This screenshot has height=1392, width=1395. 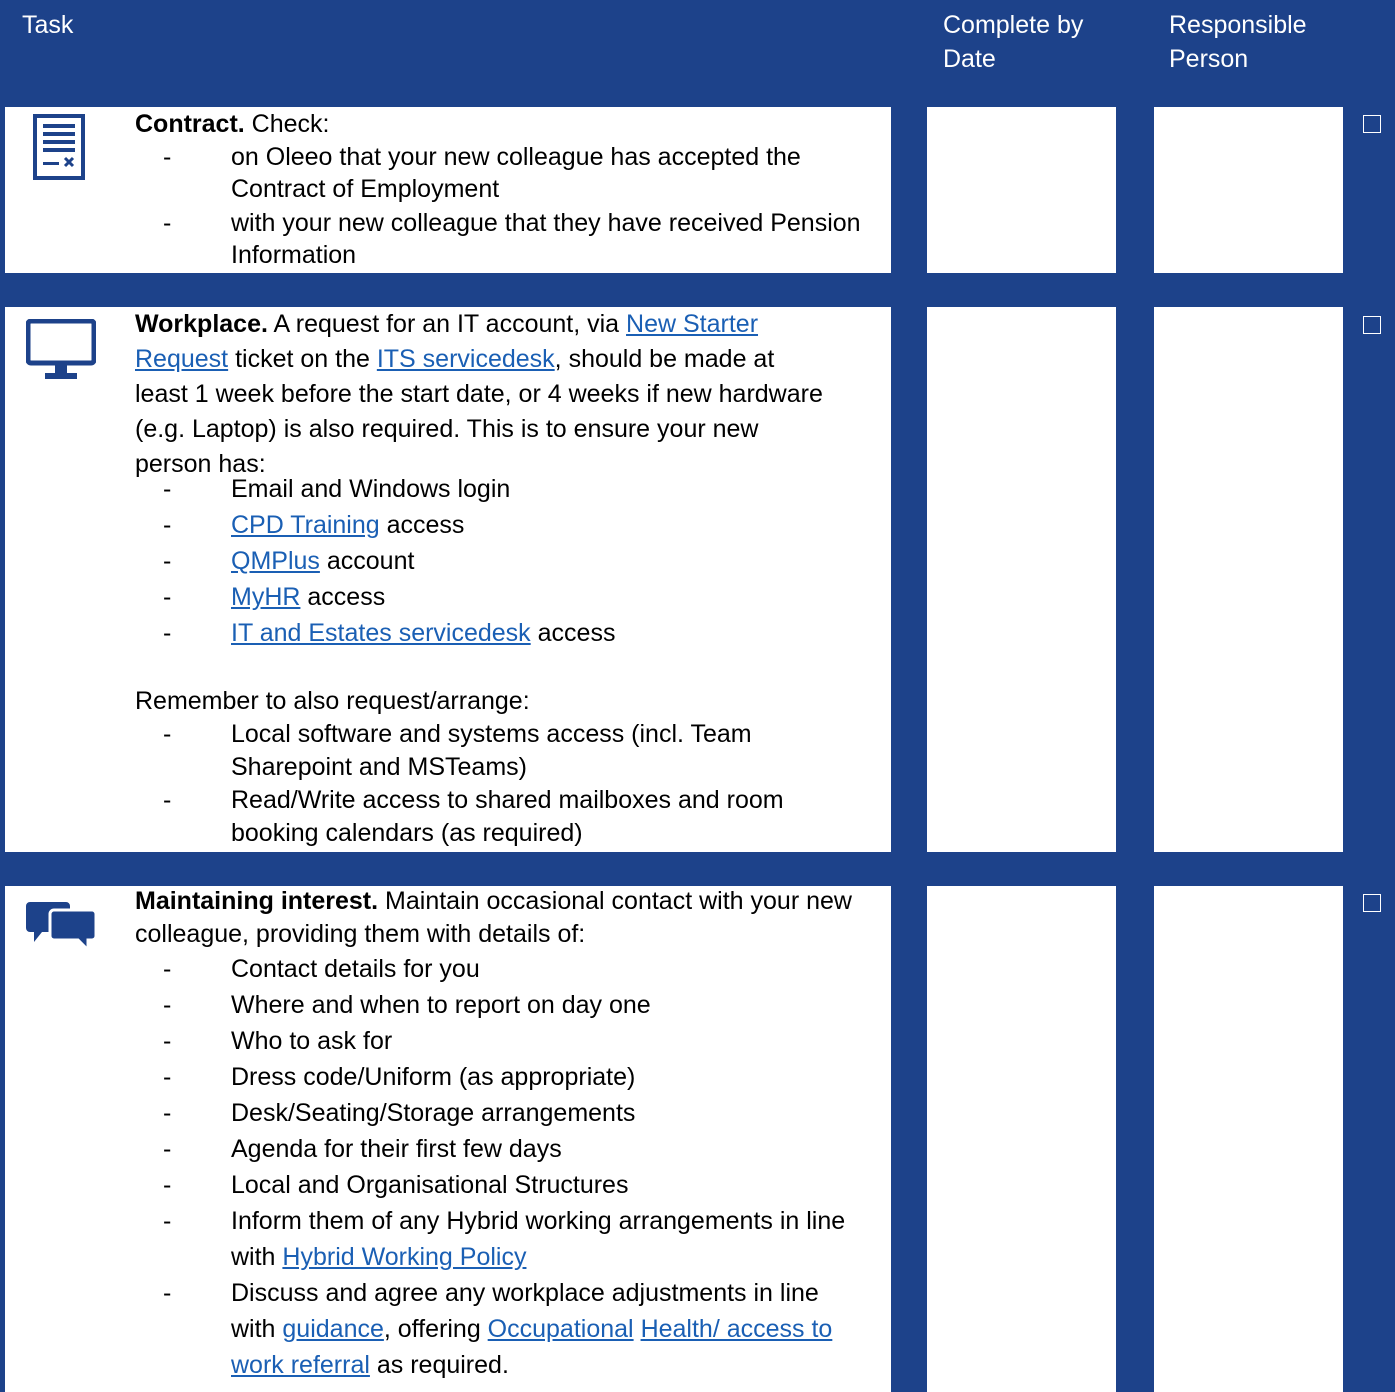 I want to click on link: QMPlus, so click(x=275, y=561).